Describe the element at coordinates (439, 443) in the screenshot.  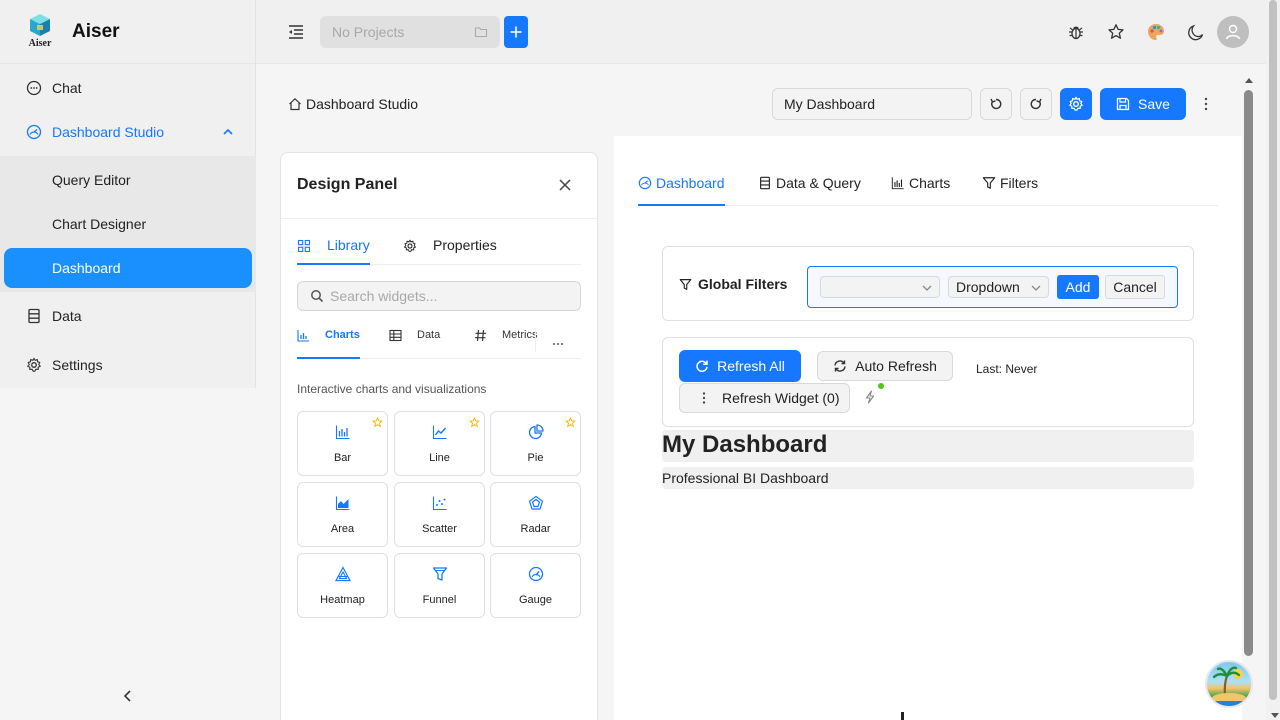
I see `widget-line: Line` at that location.